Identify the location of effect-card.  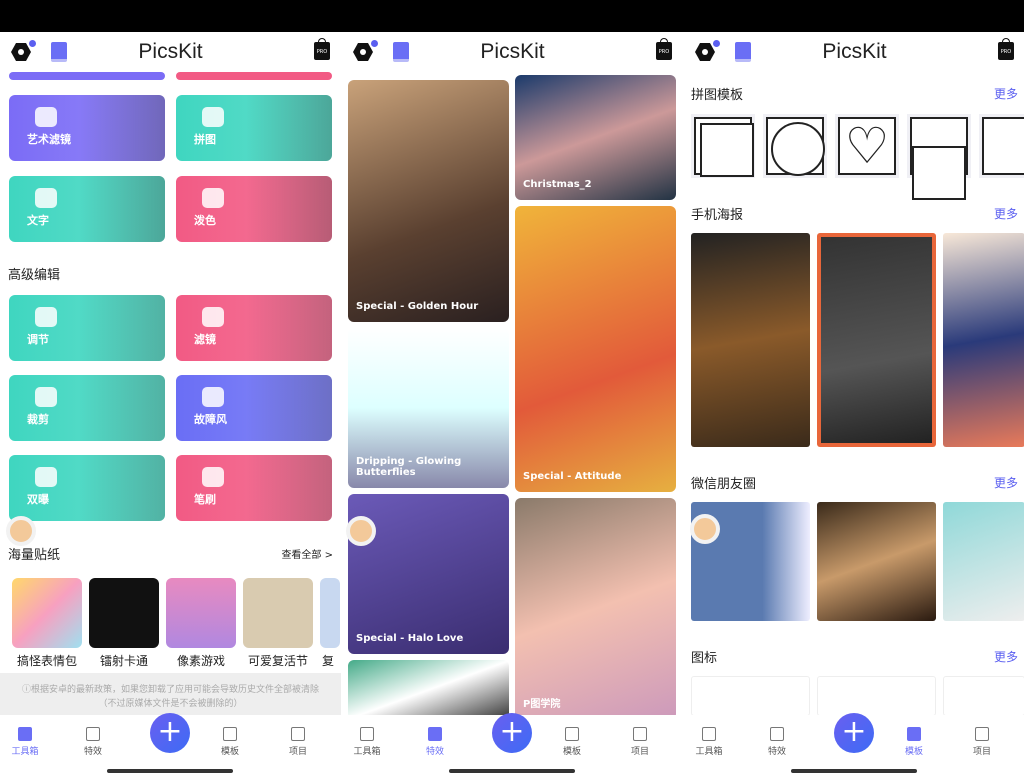
(428, 690).